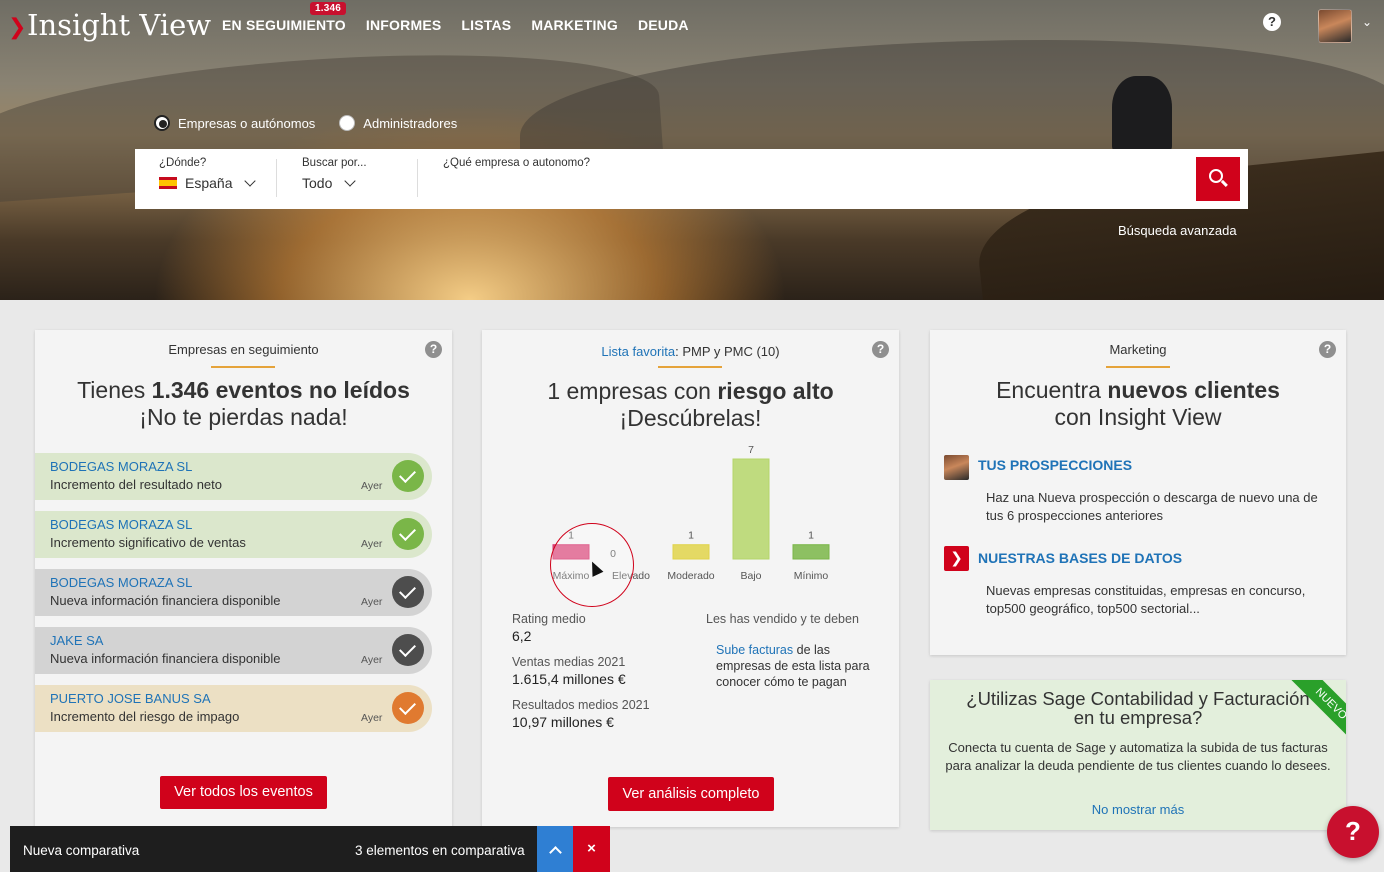 Image resolution: width=1384 pixels, height=872 pixels. What do you see at coordinates (811, 576) in the screenshot?
I see `bar-category-label: Mínimo` at bounding box center [811, 576].